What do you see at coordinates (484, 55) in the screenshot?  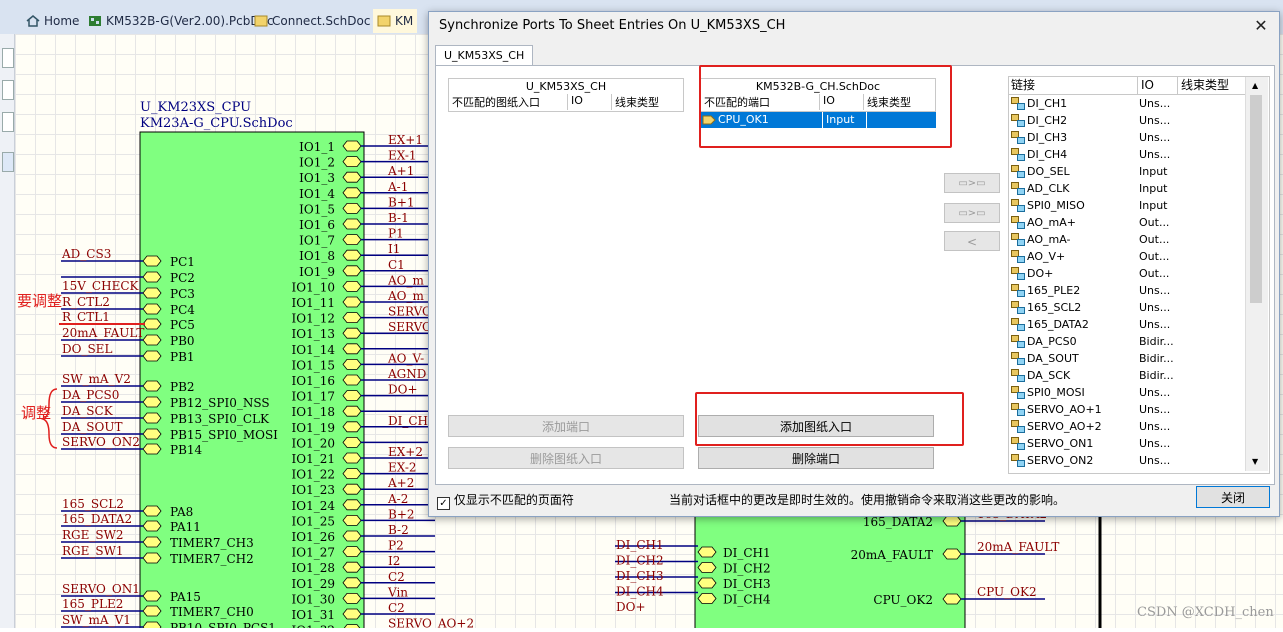 I see `tab-sheet-symbol: U_KM53XS_CH` at bounding box center [484, 55].